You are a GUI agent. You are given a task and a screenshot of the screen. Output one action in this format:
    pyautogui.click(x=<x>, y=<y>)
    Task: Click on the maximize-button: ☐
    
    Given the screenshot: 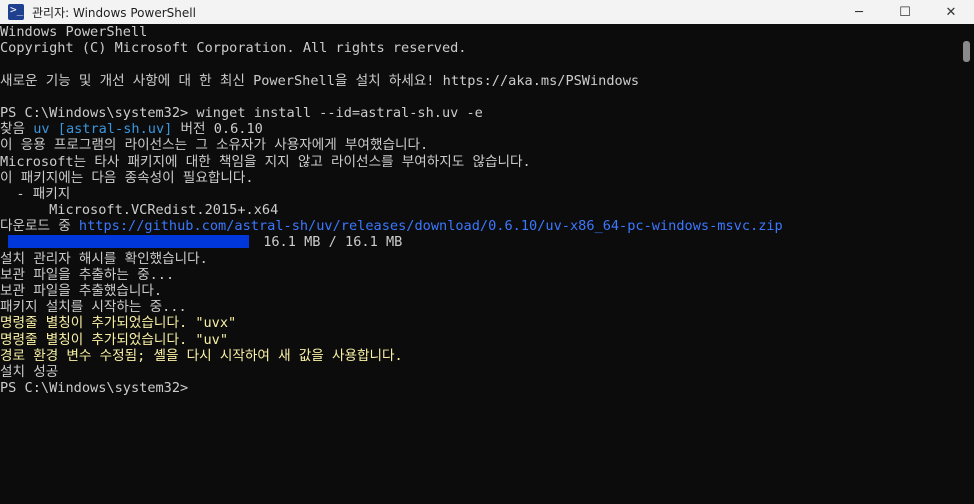 What is the action you would take?
    pyautogui.click(x=905, y=12)
    